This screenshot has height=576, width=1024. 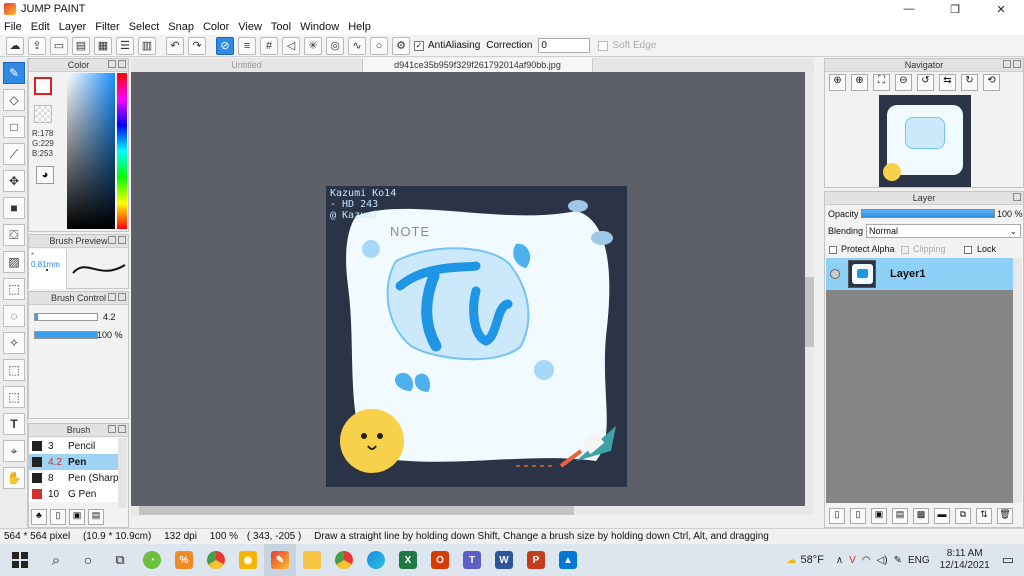 I want to click on taskbar-app-percent-icon: %, so click(x=184, y=560).